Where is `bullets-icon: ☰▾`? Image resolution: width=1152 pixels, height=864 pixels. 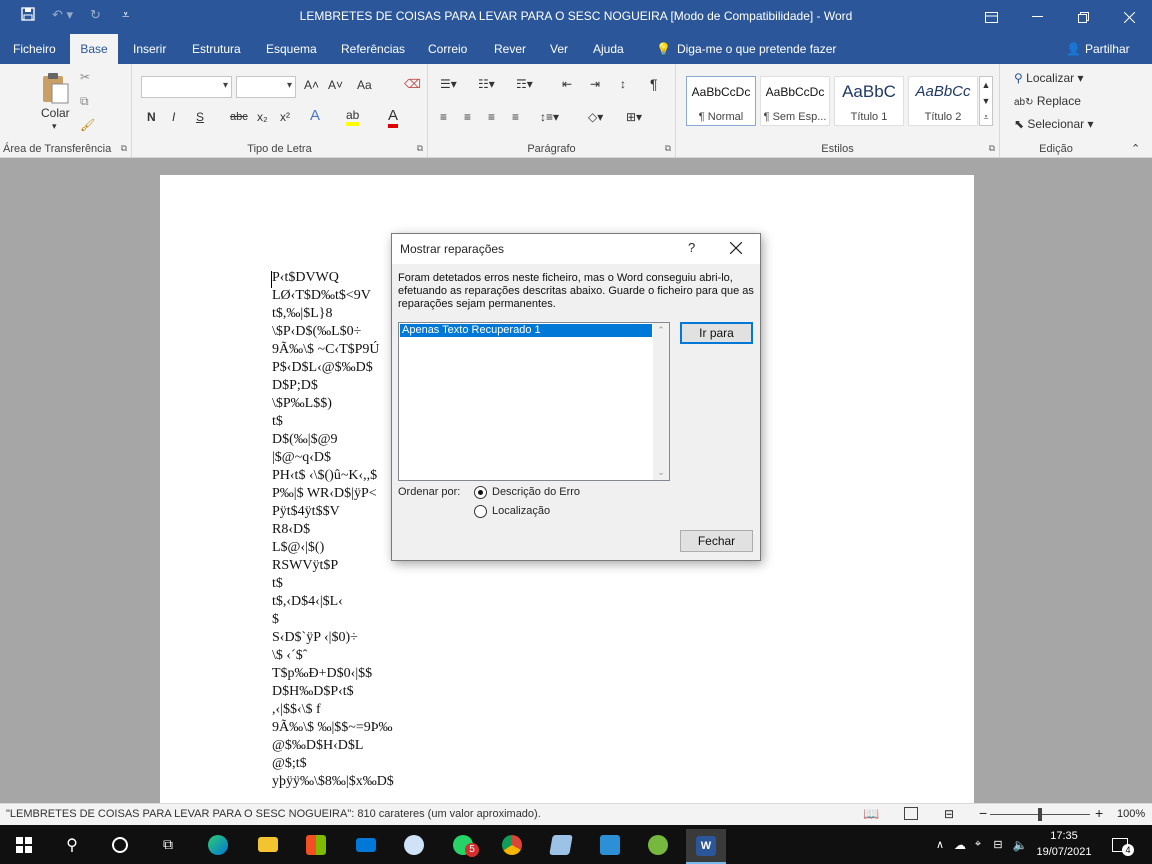
bullets-icon: ☰▾ is located at coordinates (448, 84).